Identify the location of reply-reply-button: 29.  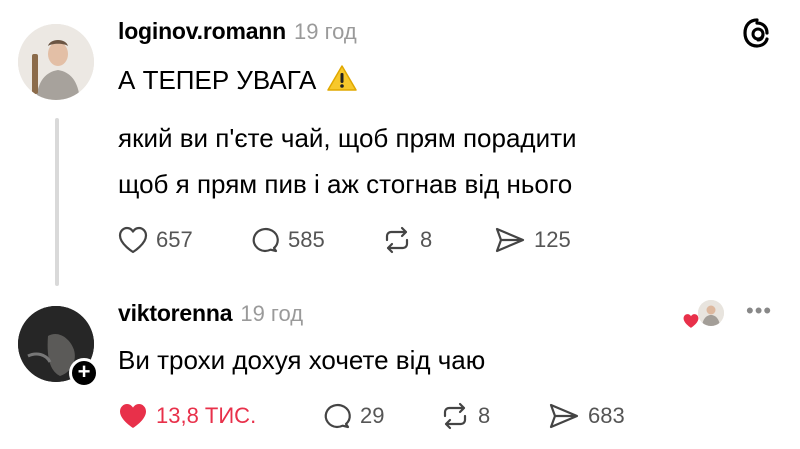
(353, 416).